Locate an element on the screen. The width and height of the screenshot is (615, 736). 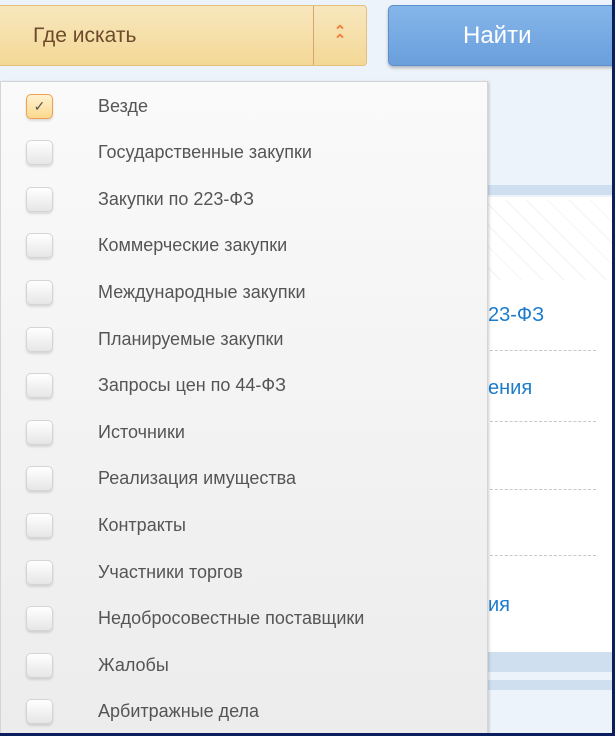
double-chevron-up-icon: ⌃ ⌃ is located at coordinates (340, 36).